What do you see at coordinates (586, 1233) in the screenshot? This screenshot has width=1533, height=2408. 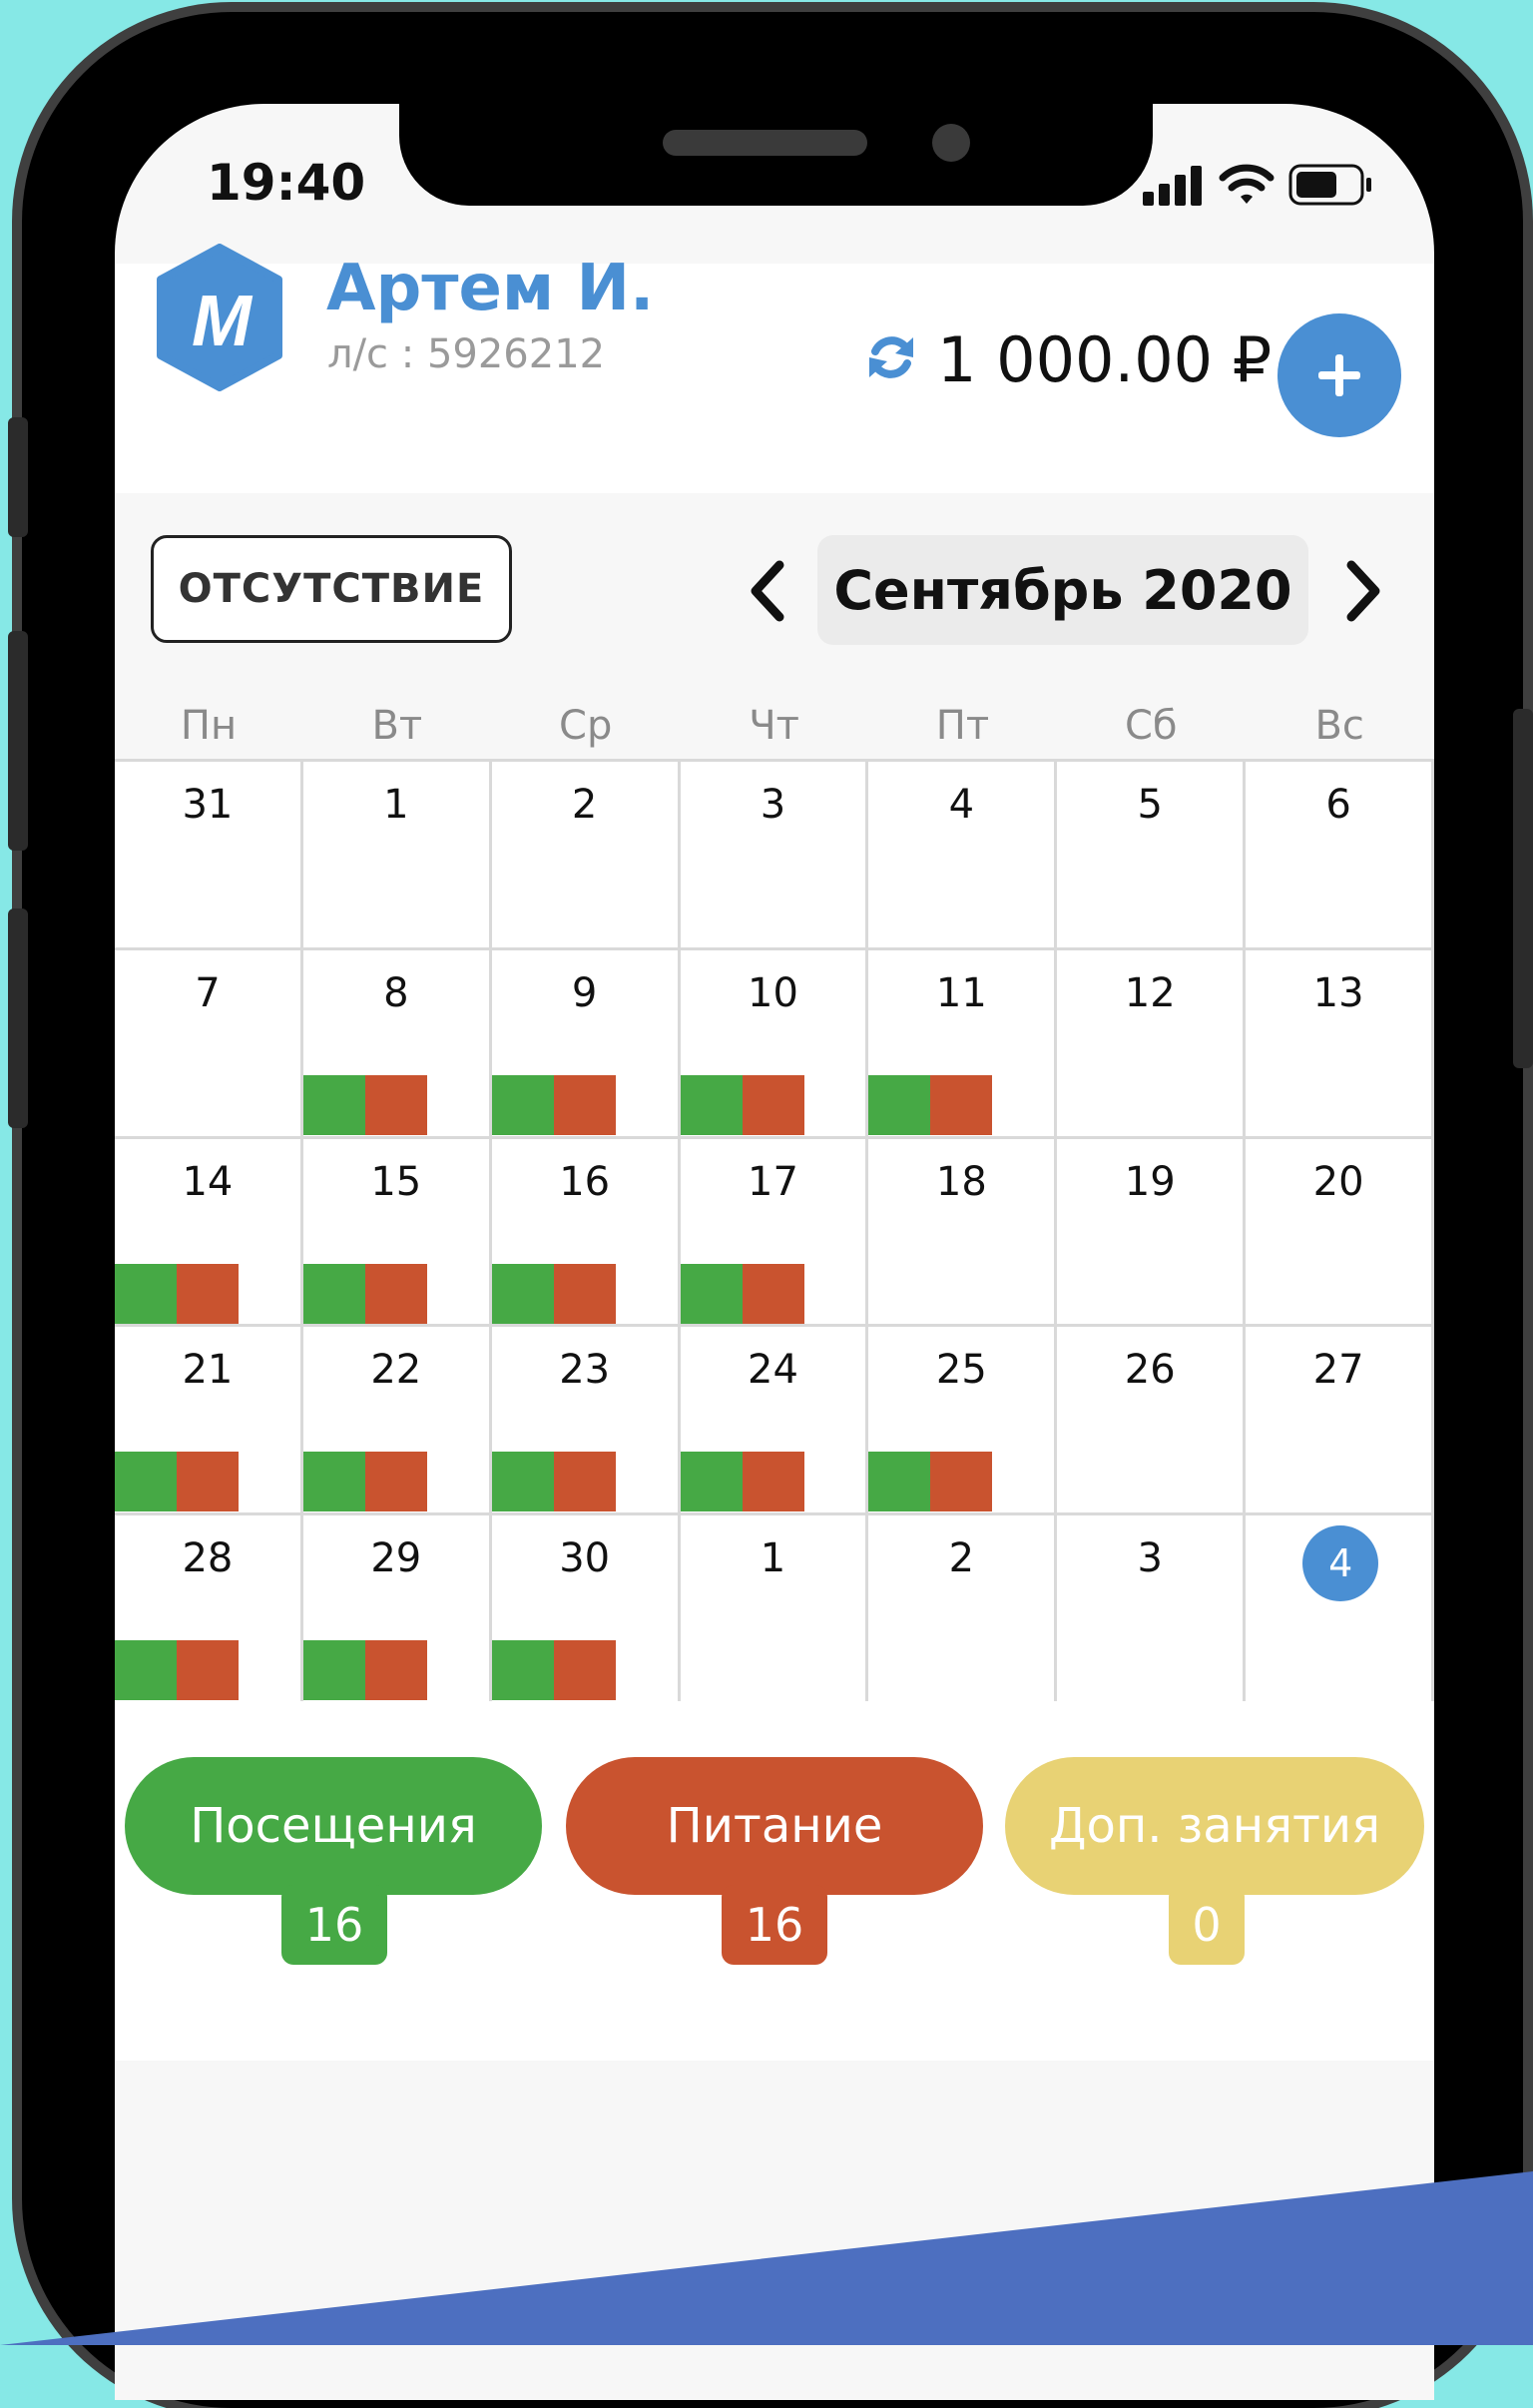 I see `calendar-day-cell: 16` at bounding box center [586, 1233].